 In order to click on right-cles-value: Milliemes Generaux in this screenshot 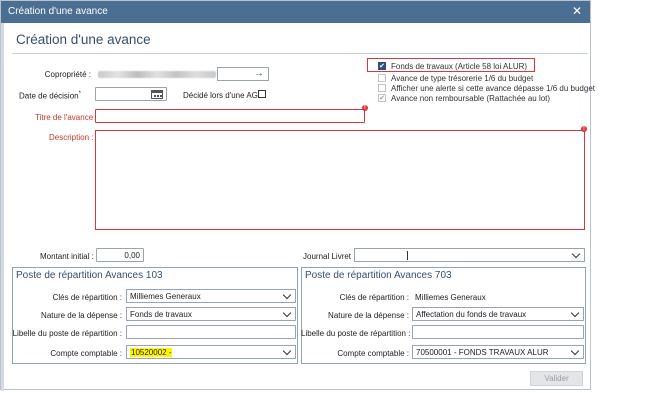, I will do `click(450, 297)`.